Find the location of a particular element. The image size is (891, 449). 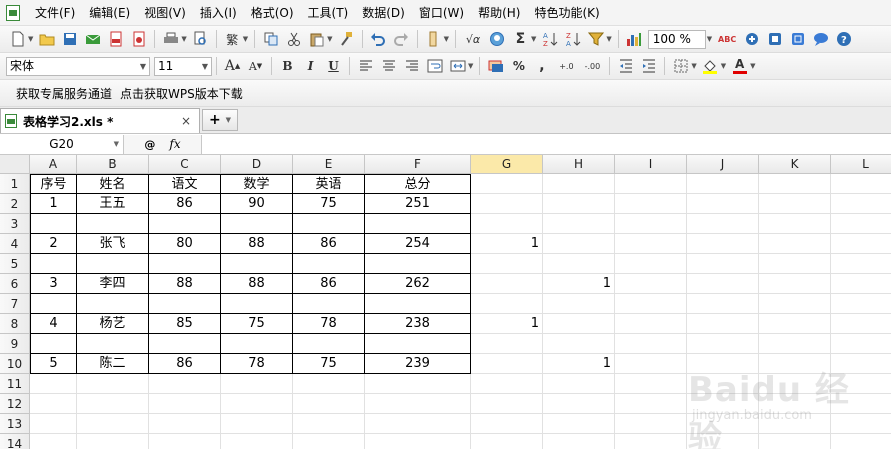

cell-d1: 数学 is located at coordinates (257, 184).